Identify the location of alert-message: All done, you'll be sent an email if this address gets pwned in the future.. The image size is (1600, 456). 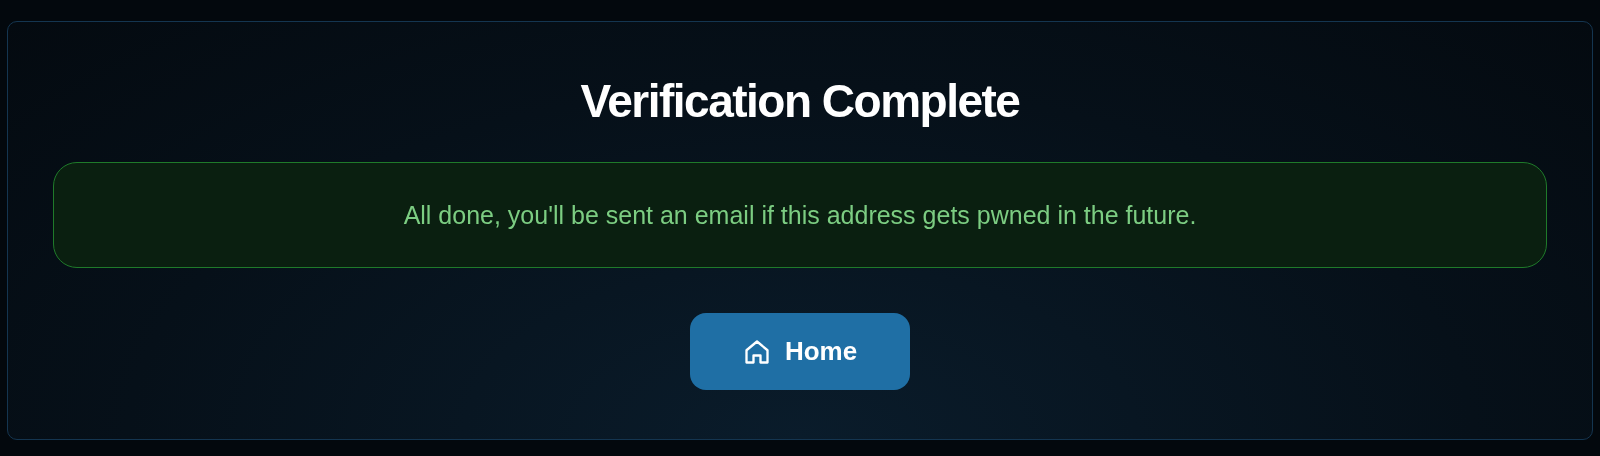
(800, 215).